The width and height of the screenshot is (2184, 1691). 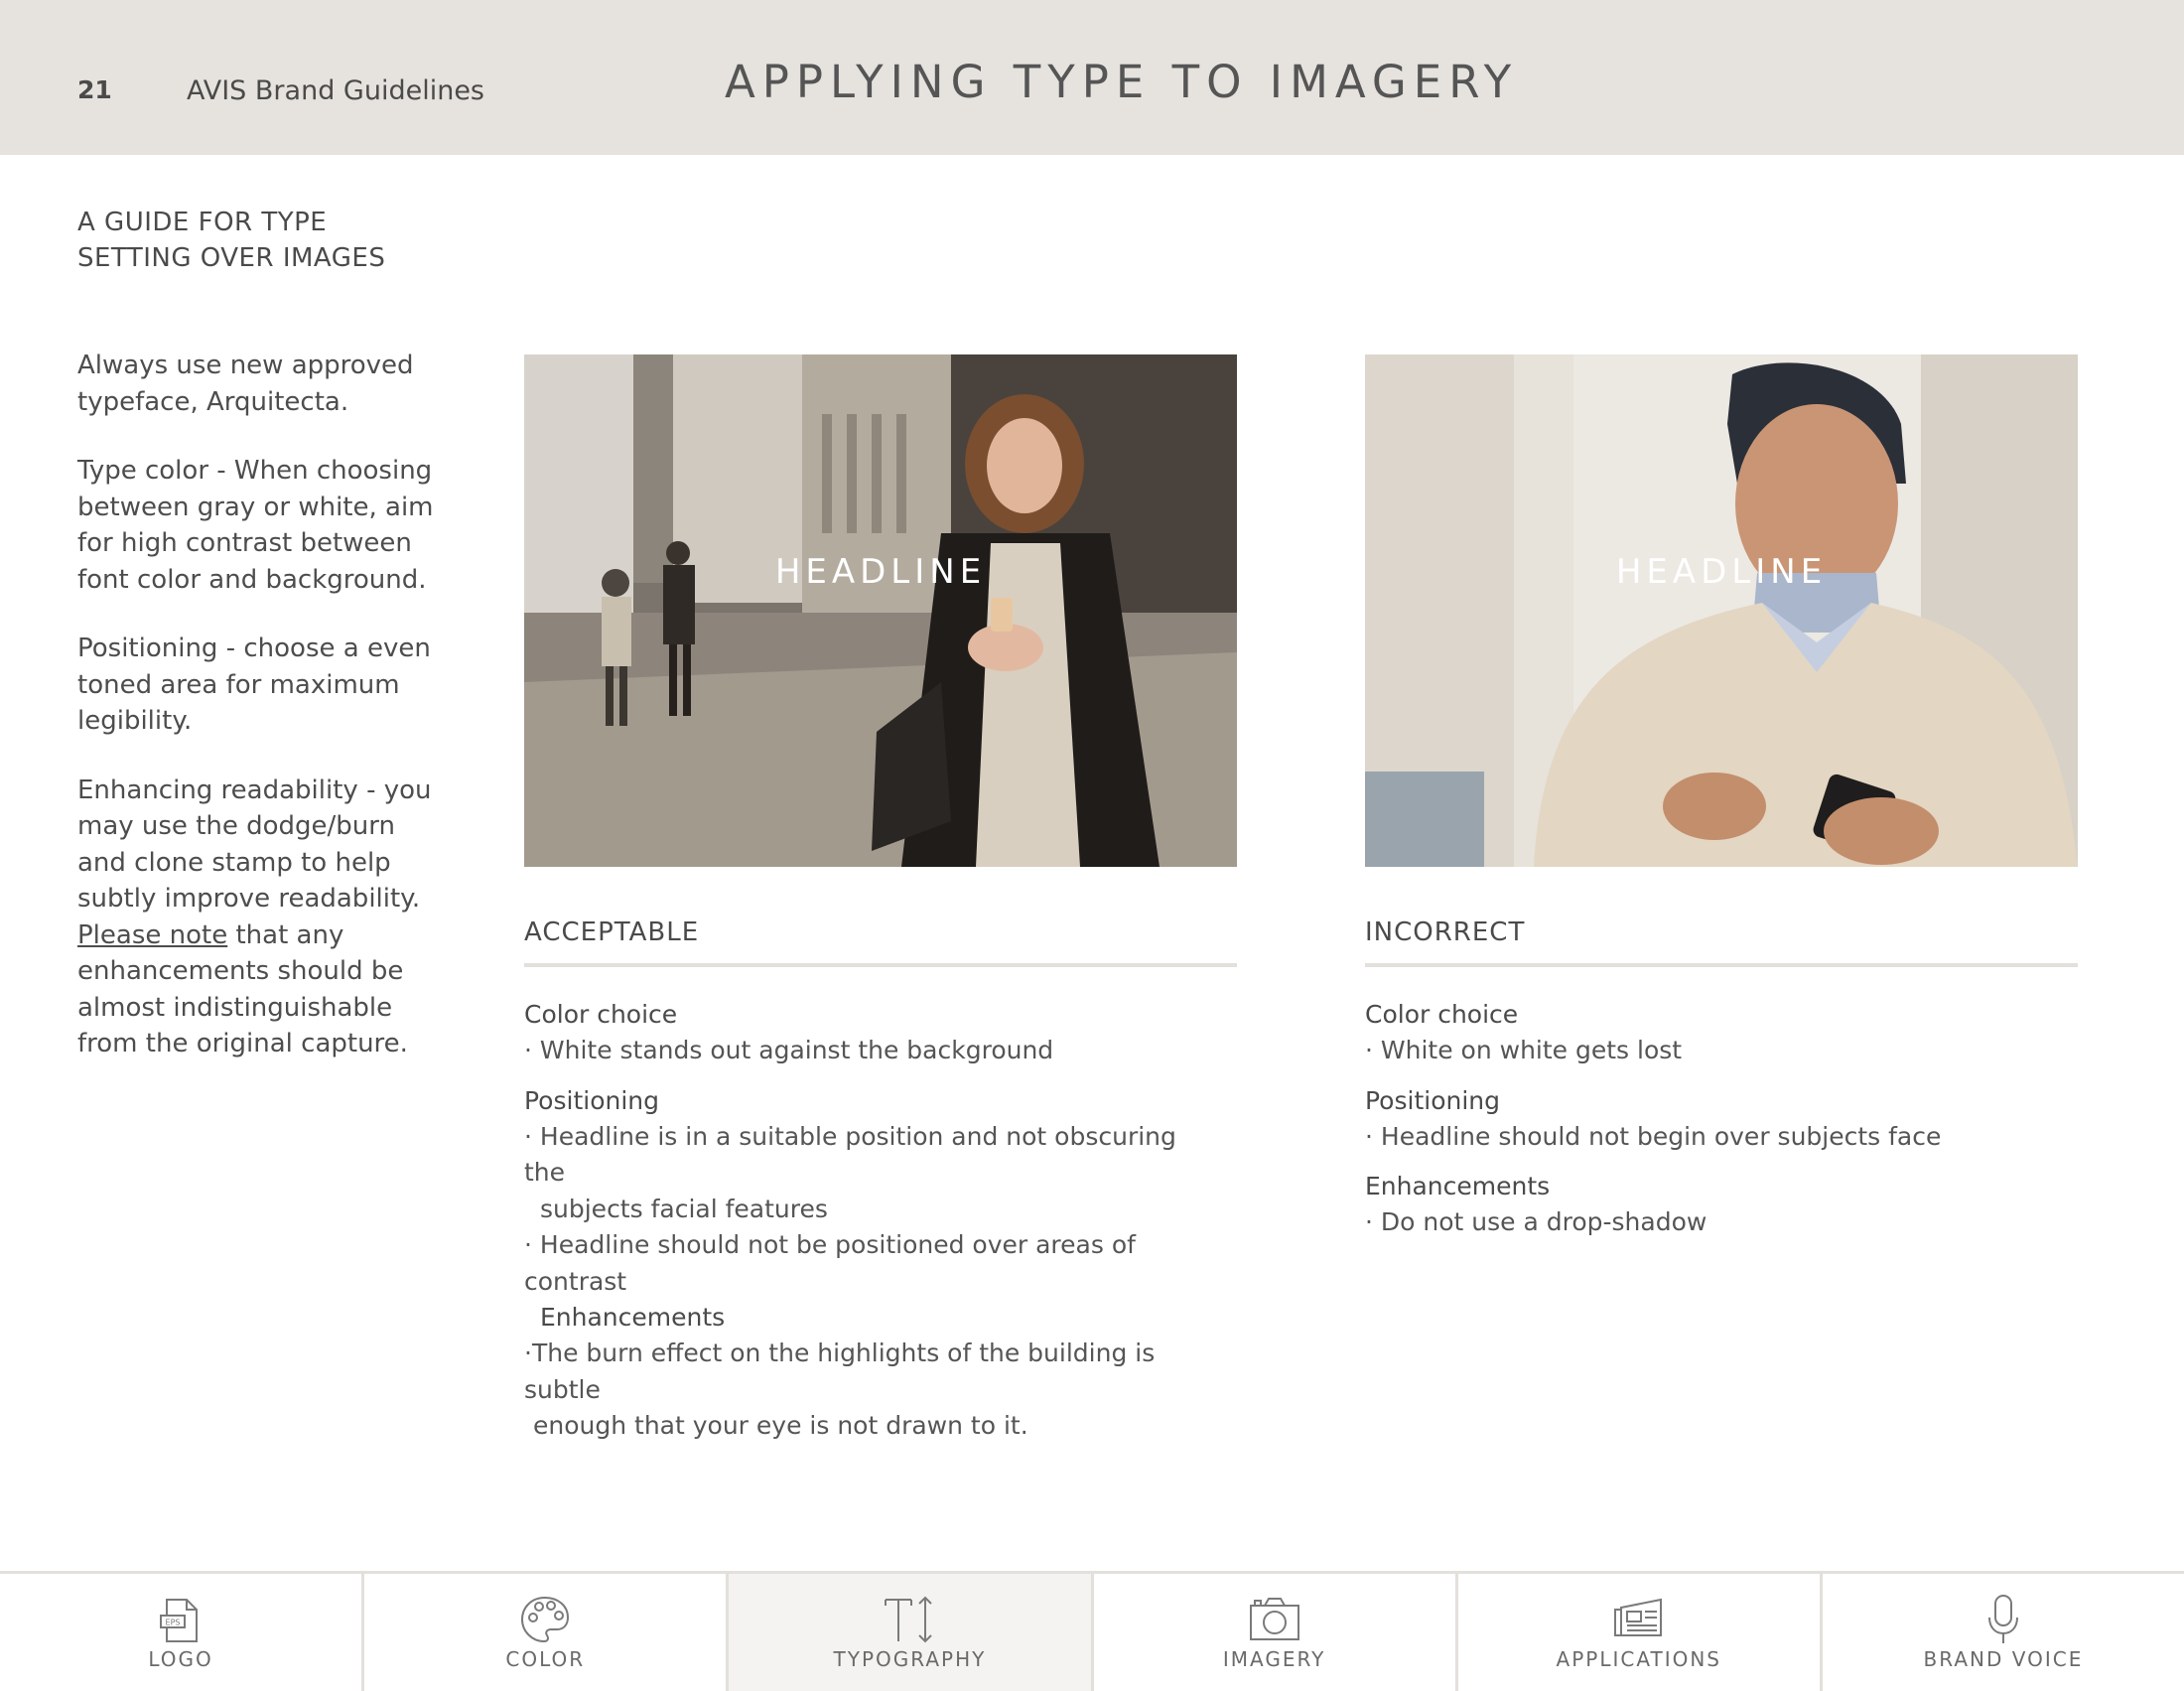 What do you see at coordinates (684, 1208) in the screenshot?
I see `positioning-note-1-cont: subjects facial features` at bounding box center [684, 1208].